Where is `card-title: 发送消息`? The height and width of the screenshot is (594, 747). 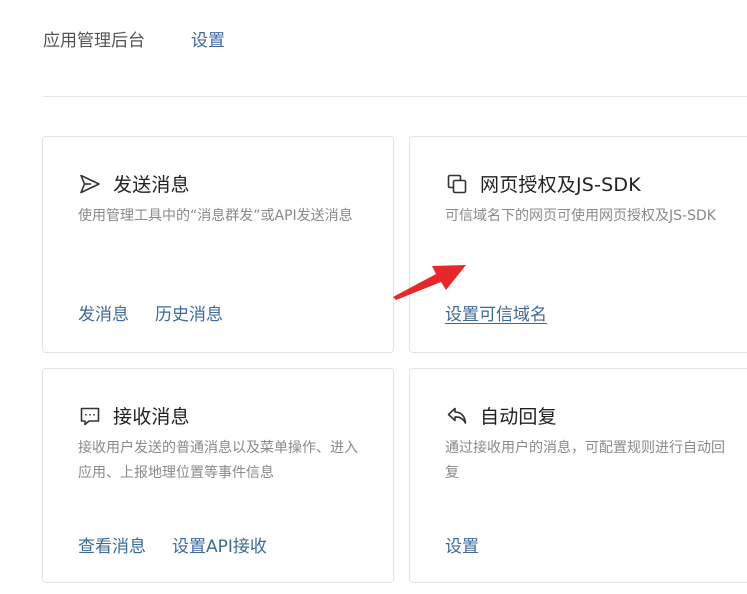 card-title: 发送消息 is located at coordinates (151, 185).